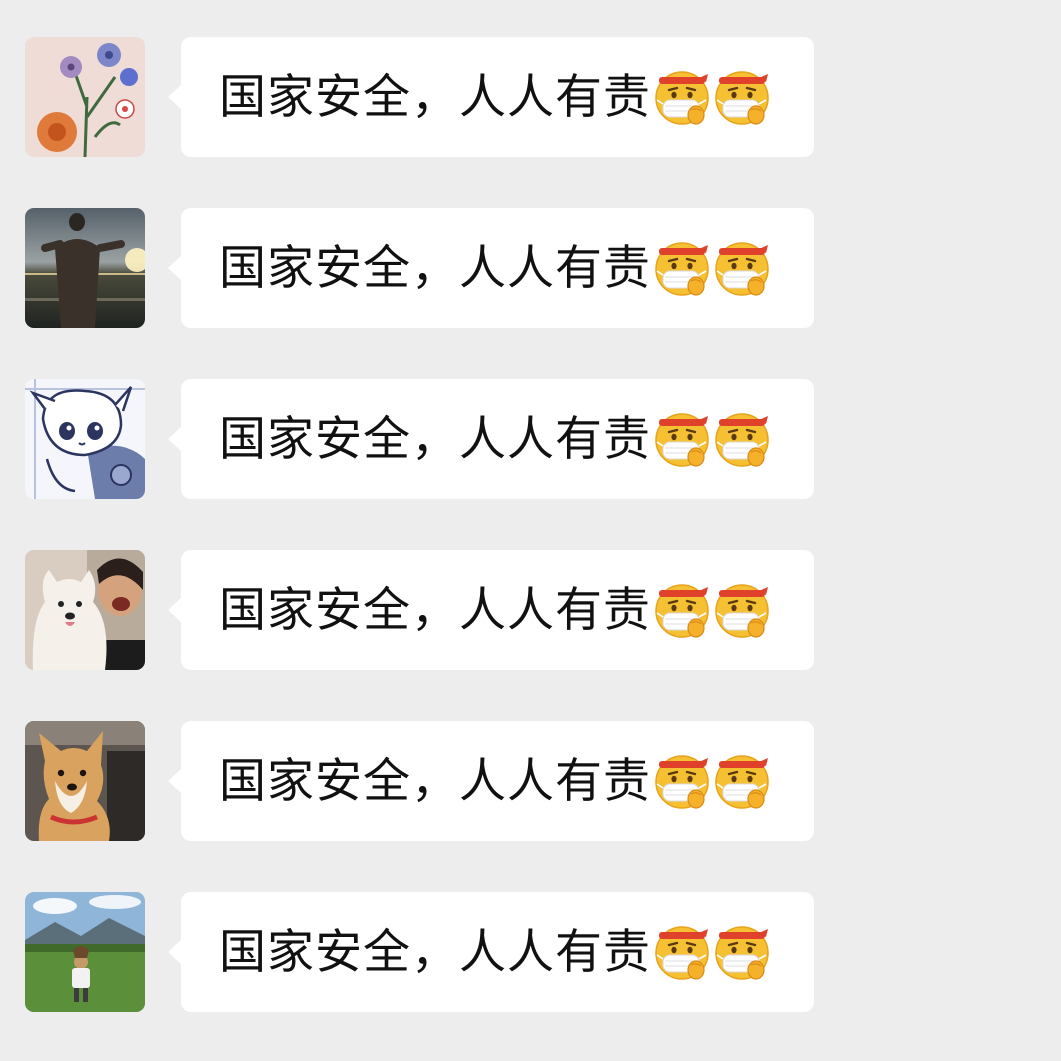  What do you see at coordinates (85, 97) in the screenshot?
I see `flower-drawing-avatar` at bounding box center [85, 97].